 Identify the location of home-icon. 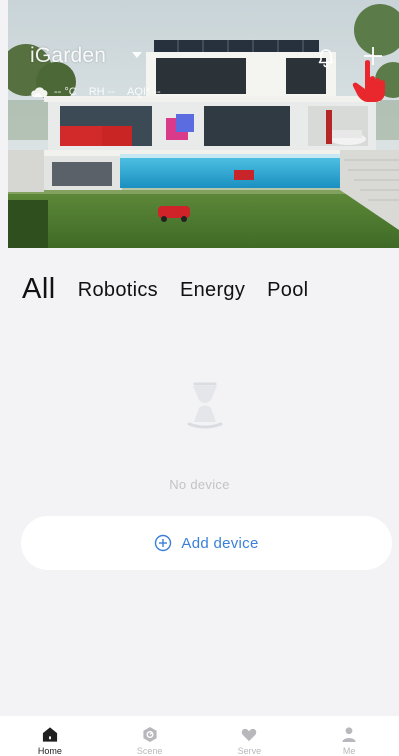
(49, 734).